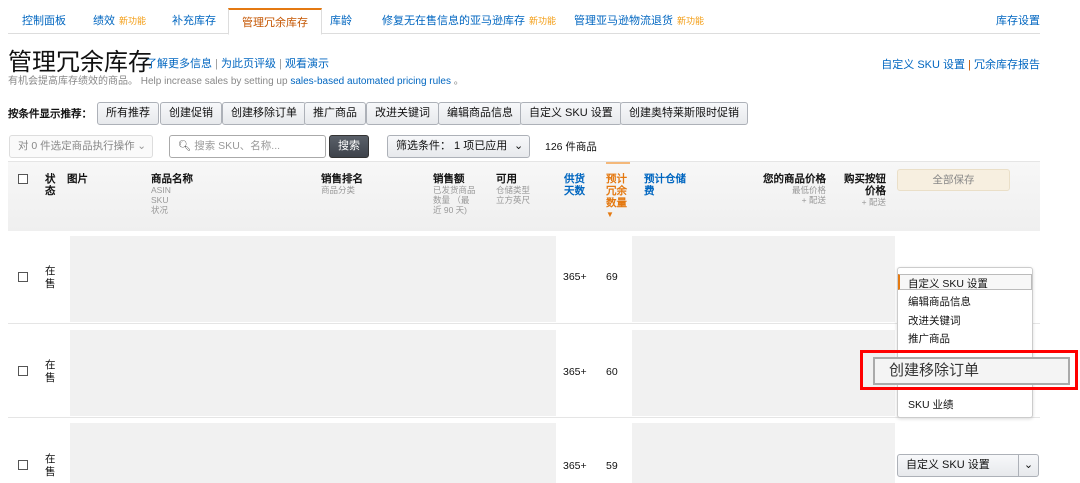 This screenshot has width=1080, height=483. What do you see at coordinates (23, 179) in the screenshot?
I see `select-all-checkbox` at bounding box center [23, 179].